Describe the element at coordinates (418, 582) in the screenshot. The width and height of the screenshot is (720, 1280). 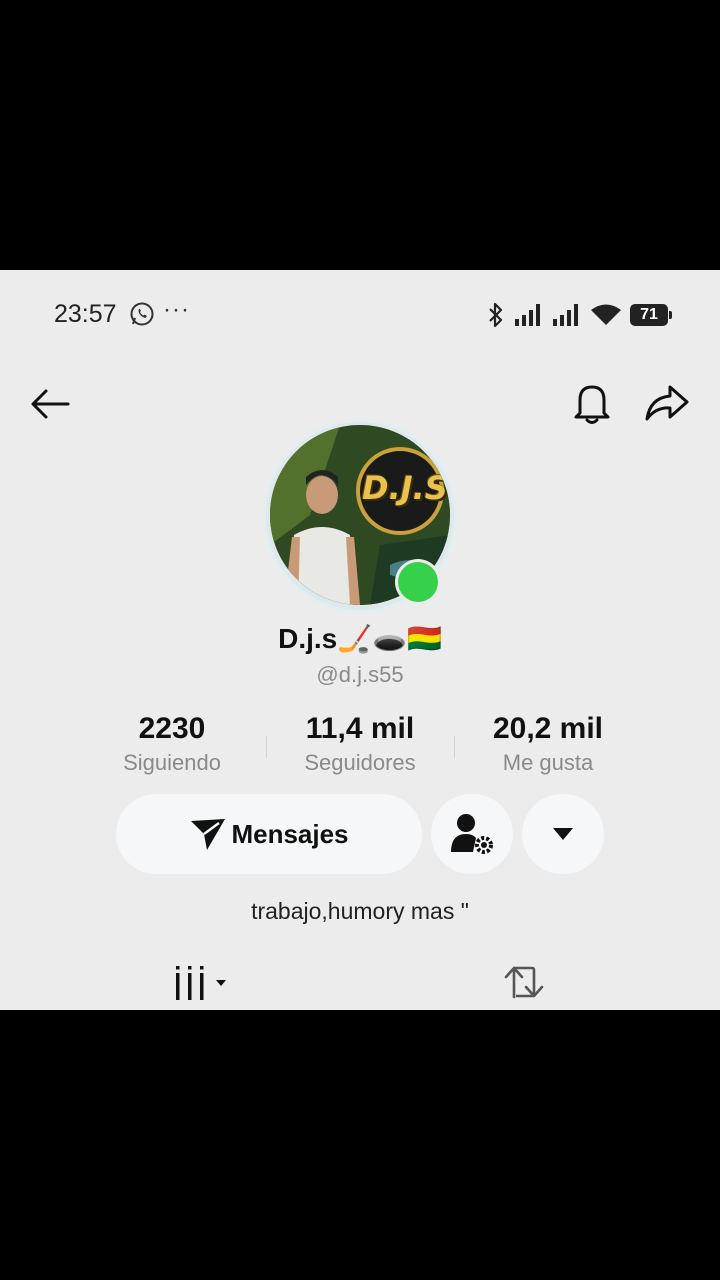
I see `online-status-dot` at that location.